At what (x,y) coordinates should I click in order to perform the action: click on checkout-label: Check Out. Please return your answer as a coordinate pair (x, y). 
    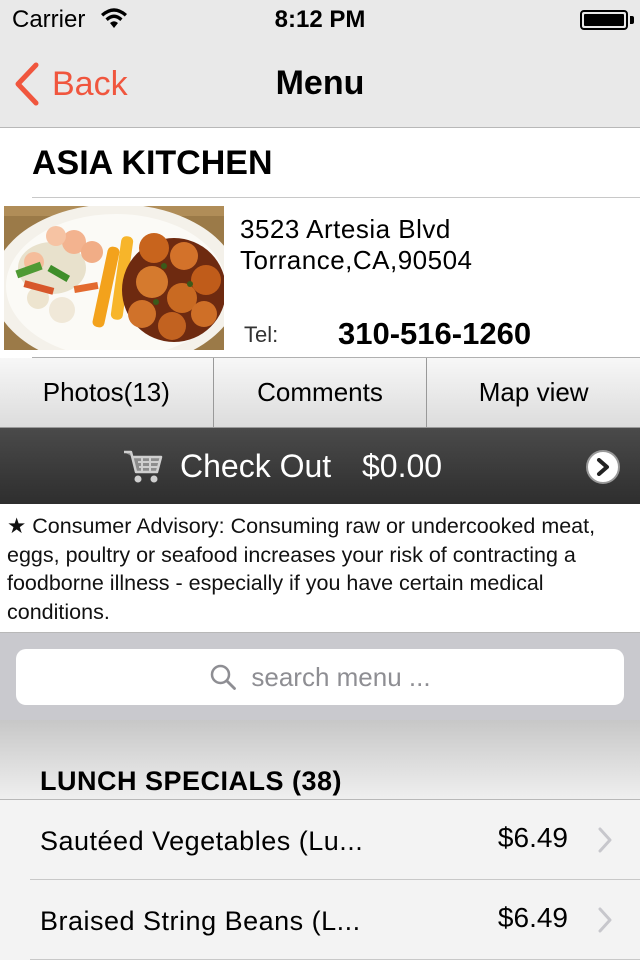
    Looking at the image, I should click on (256, 466).